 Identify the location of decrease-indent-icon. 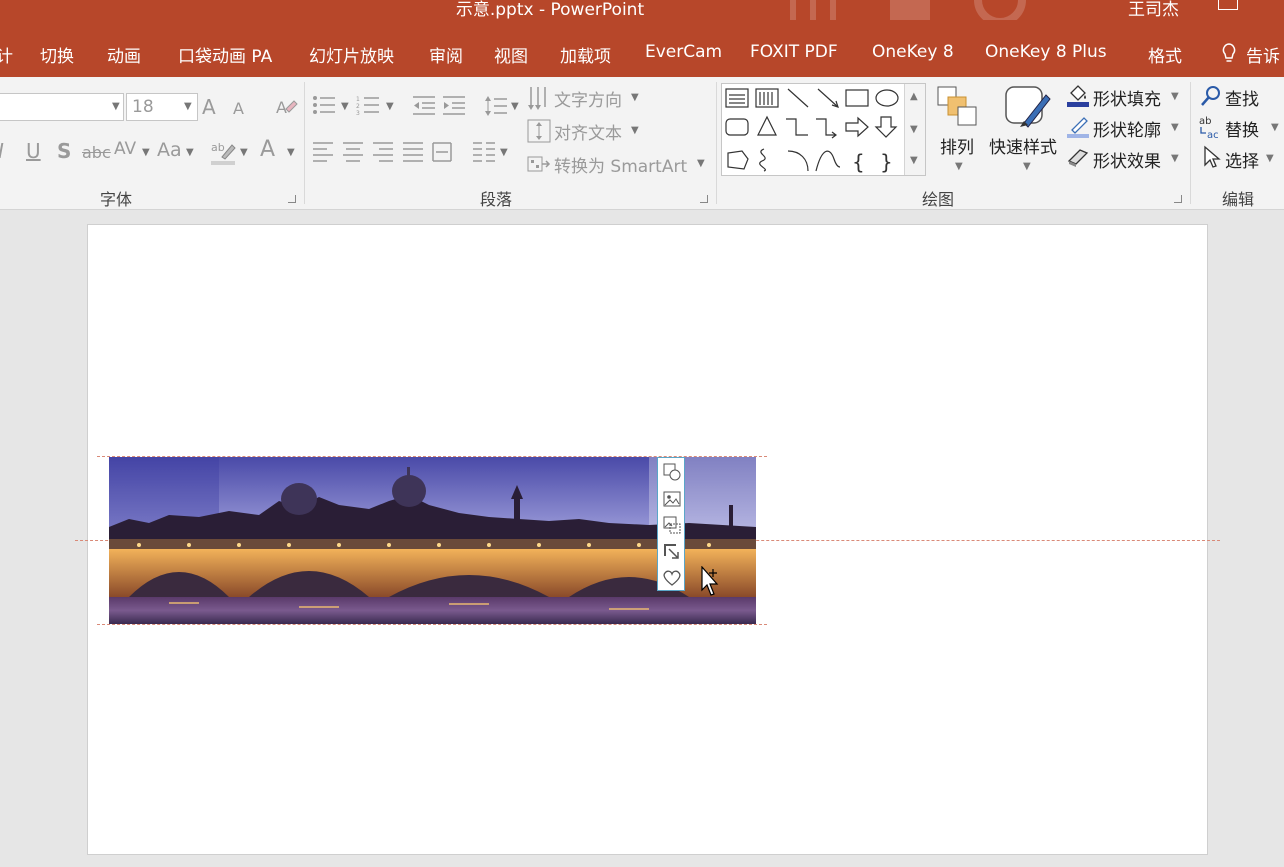
(424, 105).